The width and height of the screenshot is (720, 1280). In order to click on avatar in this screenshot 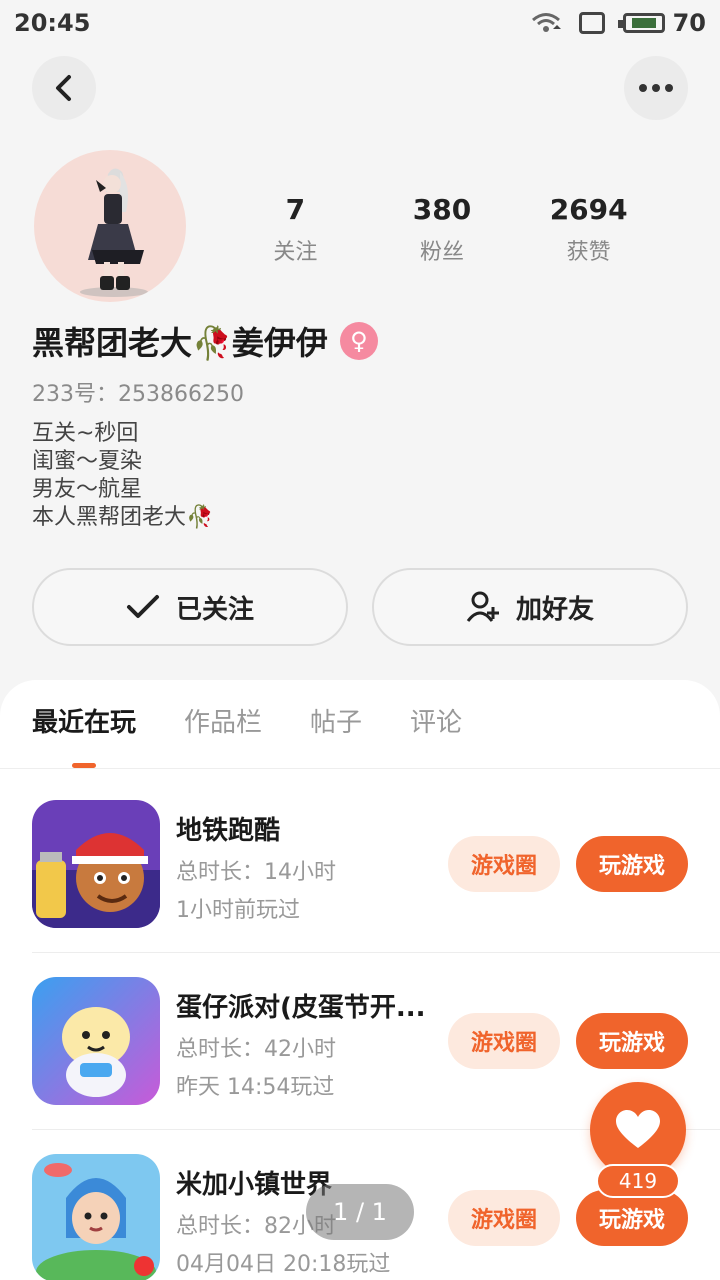, I will do `click(110, 226)`.